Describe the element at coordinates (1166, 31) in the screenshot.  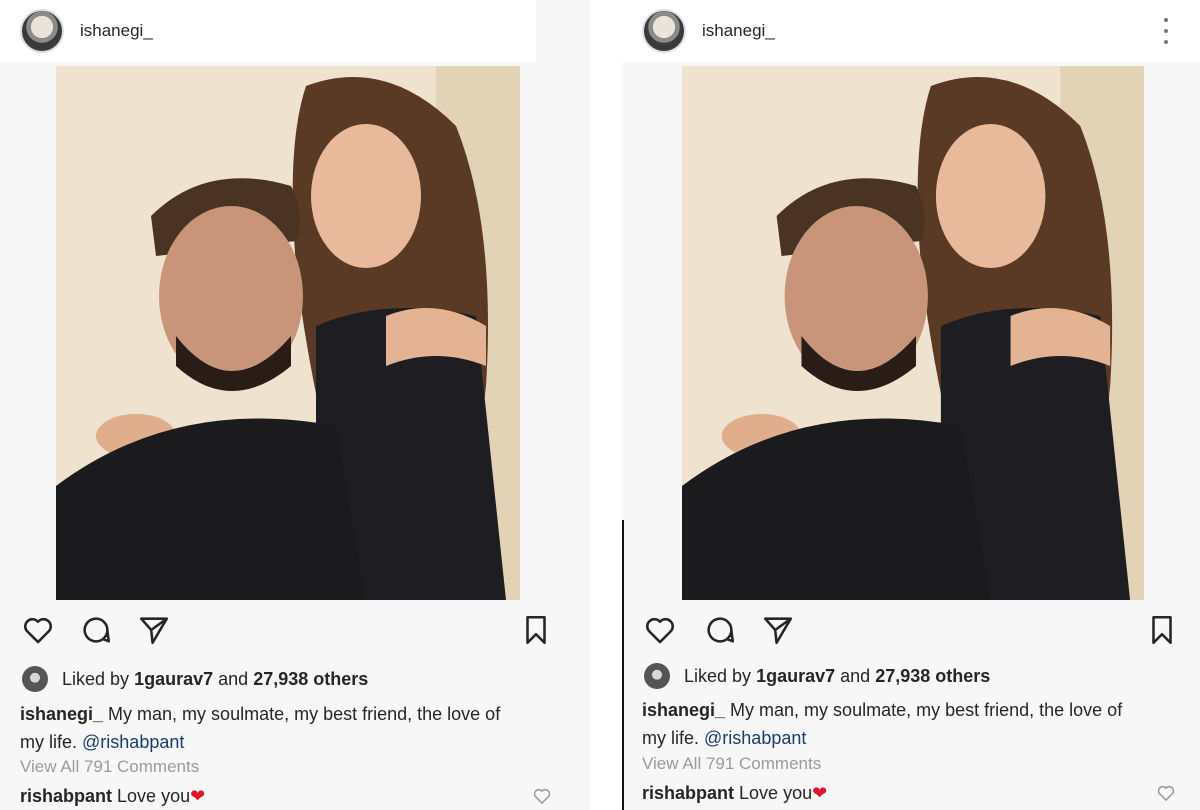
I see `more-vertical-icon` at that location.